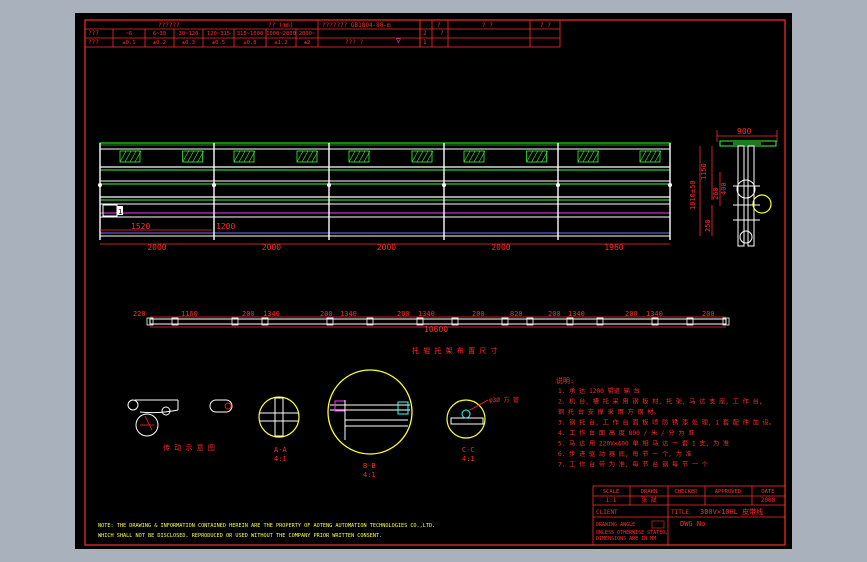 This screenshot has width=867, height=562. What do you see at coordinates (487, 25) in the screenshot?
I see `revision-col-b: ? ?` at bounding box center [487, 25].